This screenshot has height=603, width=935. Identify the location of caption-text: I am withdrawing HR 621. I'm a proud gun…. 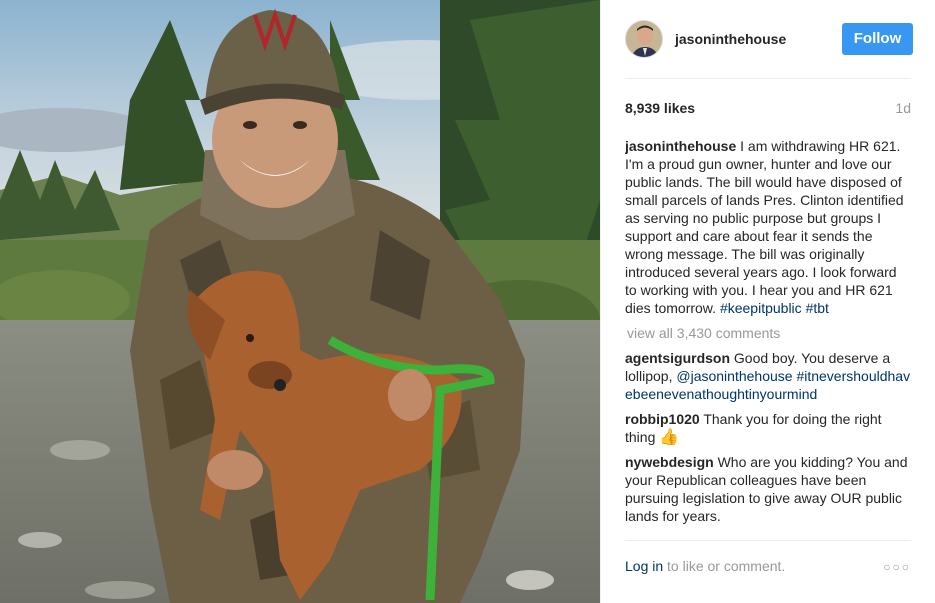
(764, 227).